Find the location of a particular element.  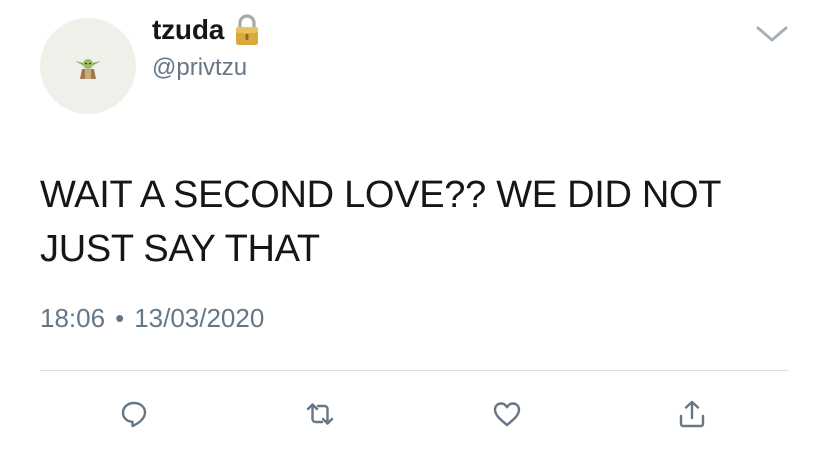

heart-icon is located at coordinates (507, 414).